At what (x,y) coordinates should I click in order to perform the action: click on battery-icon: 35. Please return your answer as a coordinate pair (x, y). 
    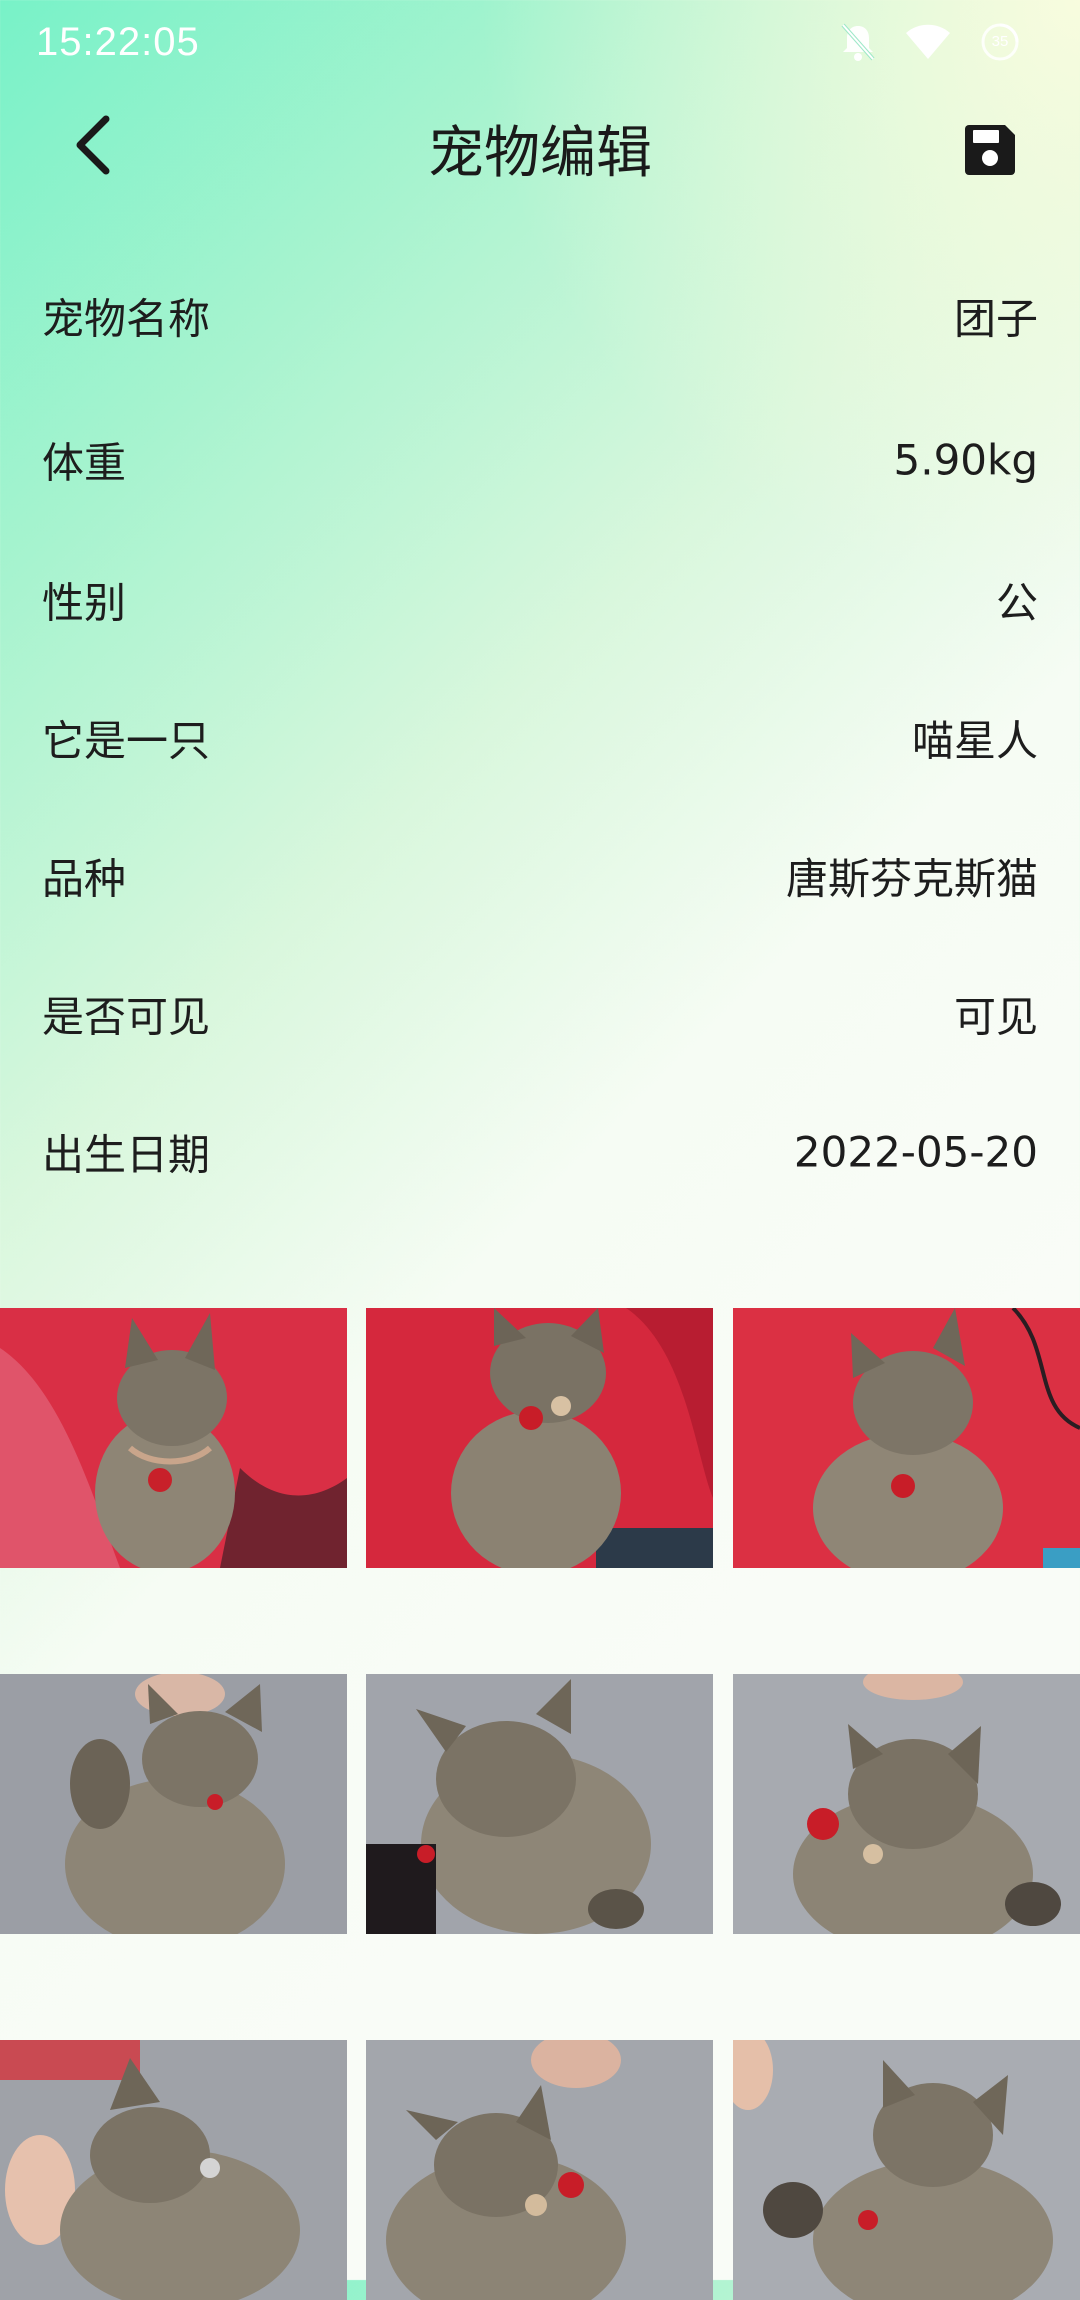
    Looking at the image, I should click on (1000, 42).